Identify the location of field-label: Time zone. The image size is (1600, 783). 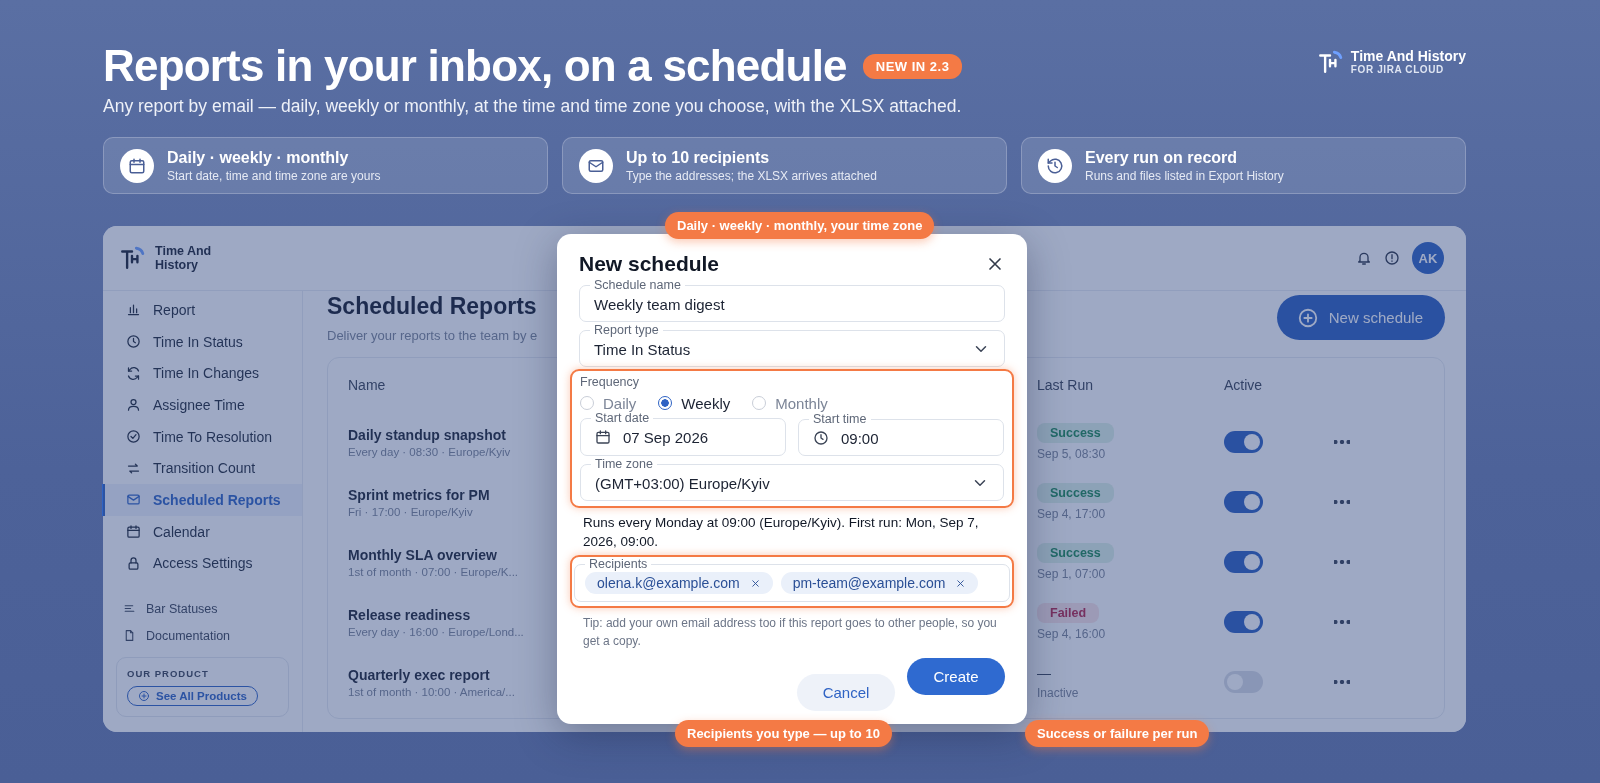
(624, 464).